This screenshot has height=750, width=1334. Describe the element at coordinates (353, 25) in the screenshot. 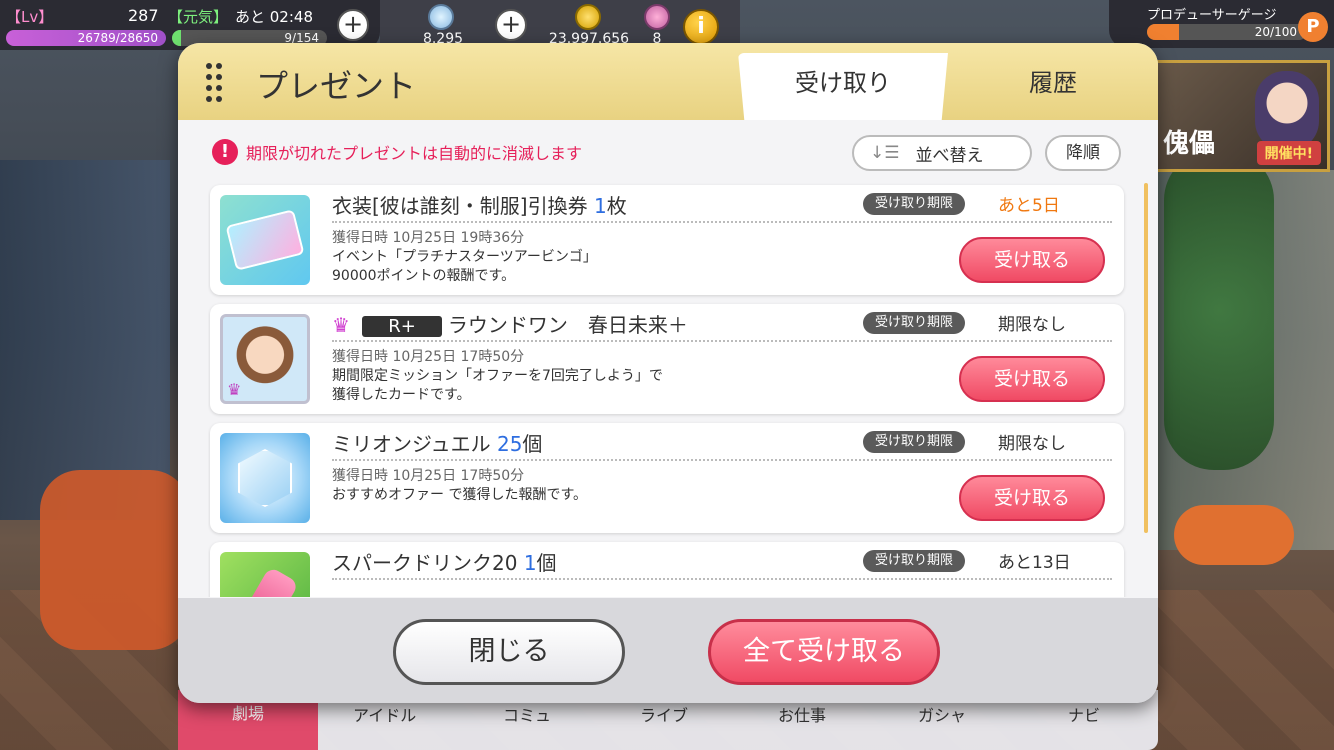

I see `add-stamina-button: +` at that location.